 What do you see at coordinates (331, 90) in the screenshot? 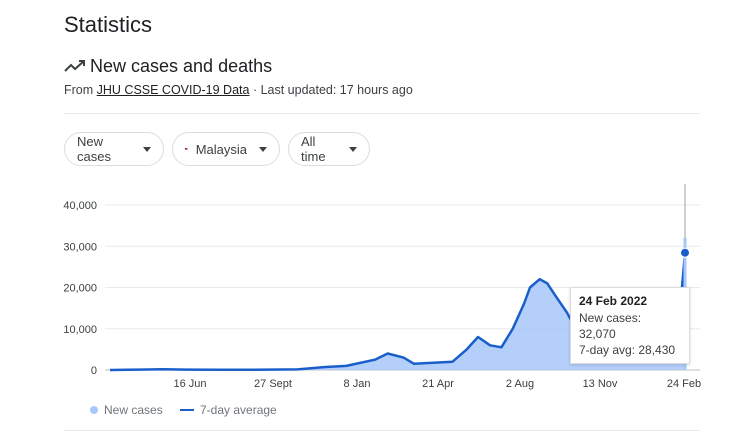
I see `last-updated: · Last updated: 17 hours ago` at bounding box center [331, 90].